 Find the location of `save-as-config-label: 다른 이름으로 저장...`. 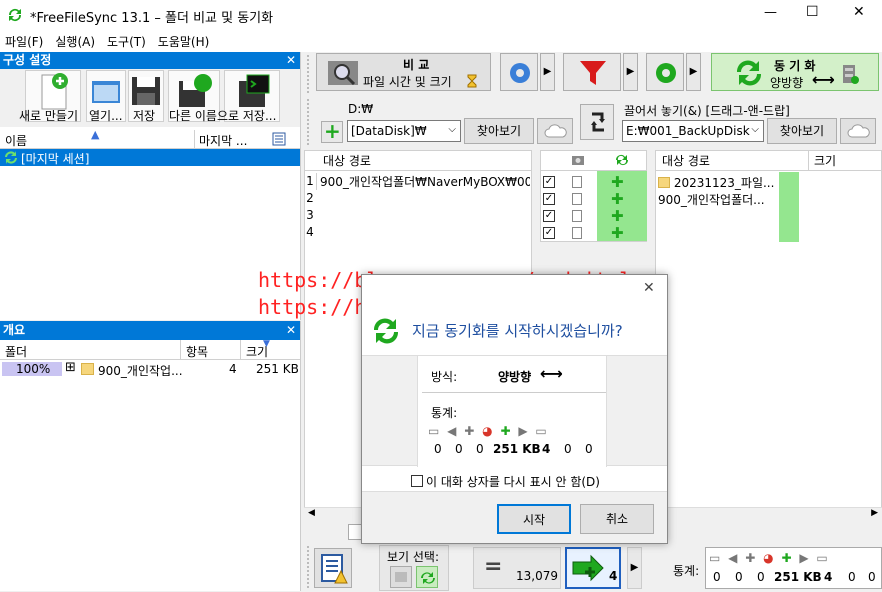

save-as-config-label: 다른 이름으로 저장... is located at coordinates (223, 116).